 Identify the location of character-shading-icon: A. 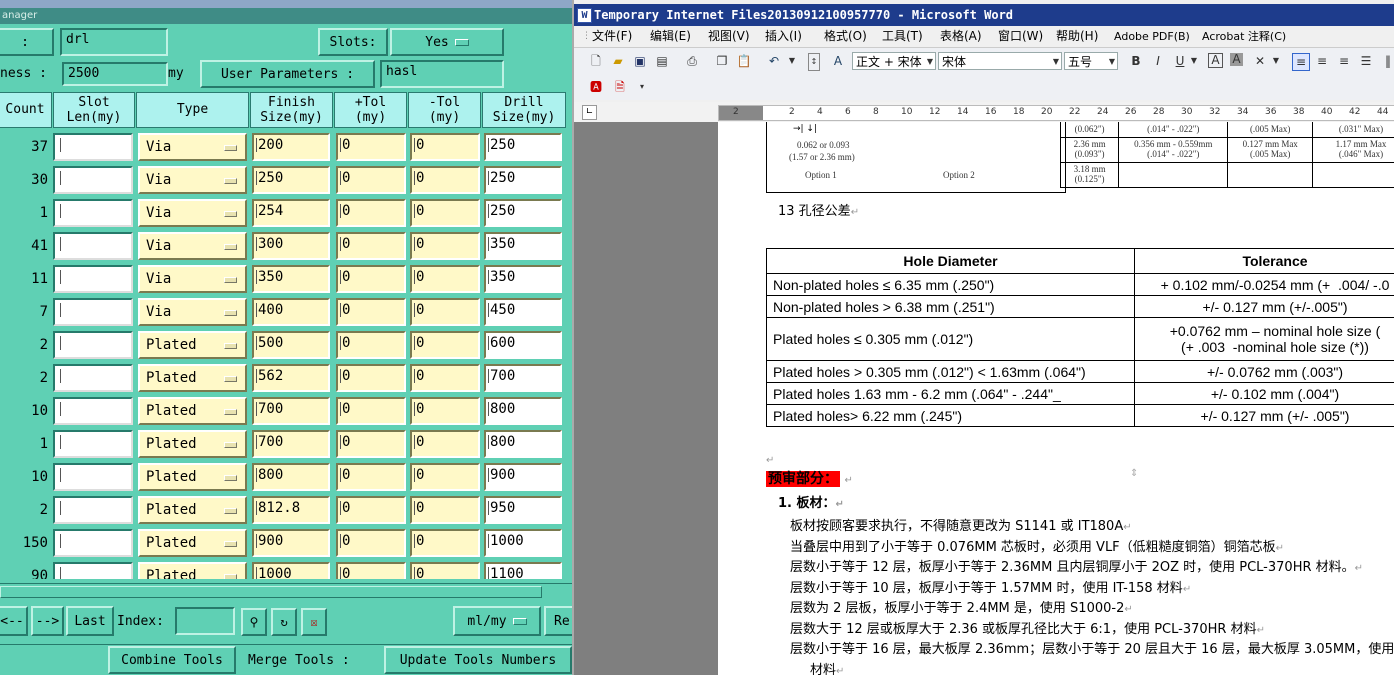
(1236, 59).